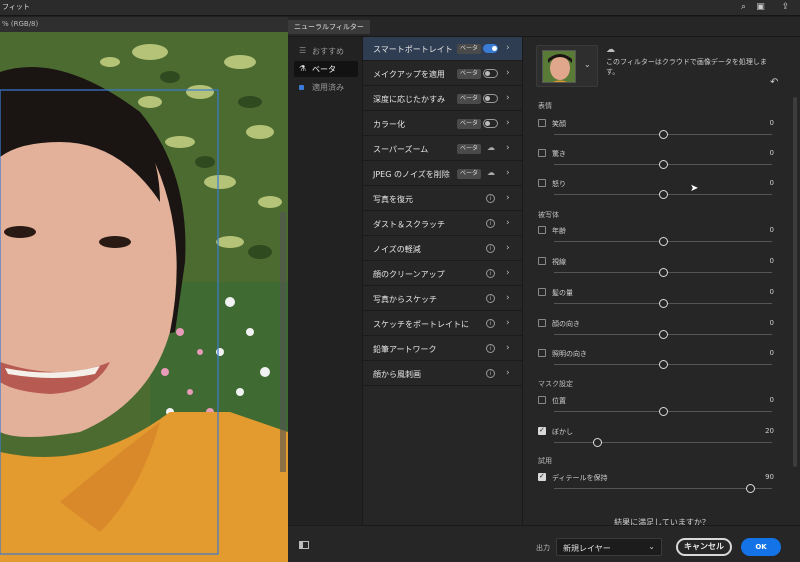 The height and width of the screenshot is (562, 800). I want to click on document-tab: % (RGB/8), so click(144, 24).